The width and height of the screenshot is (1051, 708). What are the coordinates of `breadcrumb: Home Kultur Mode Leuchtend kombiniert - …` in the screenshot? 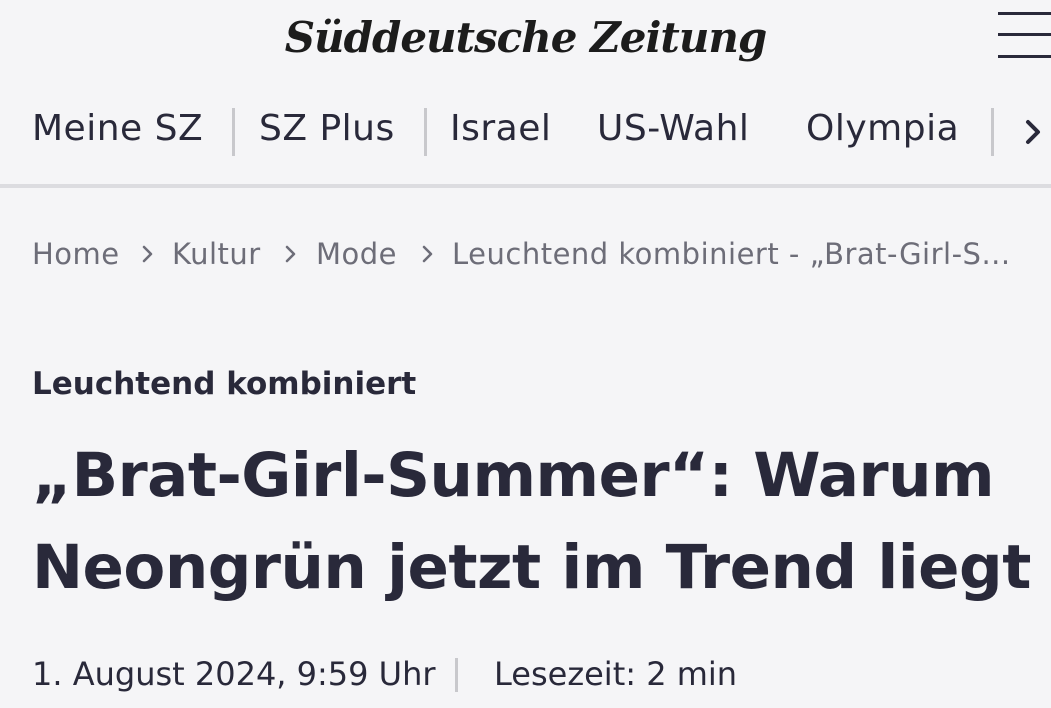 It's located at (525, 254).